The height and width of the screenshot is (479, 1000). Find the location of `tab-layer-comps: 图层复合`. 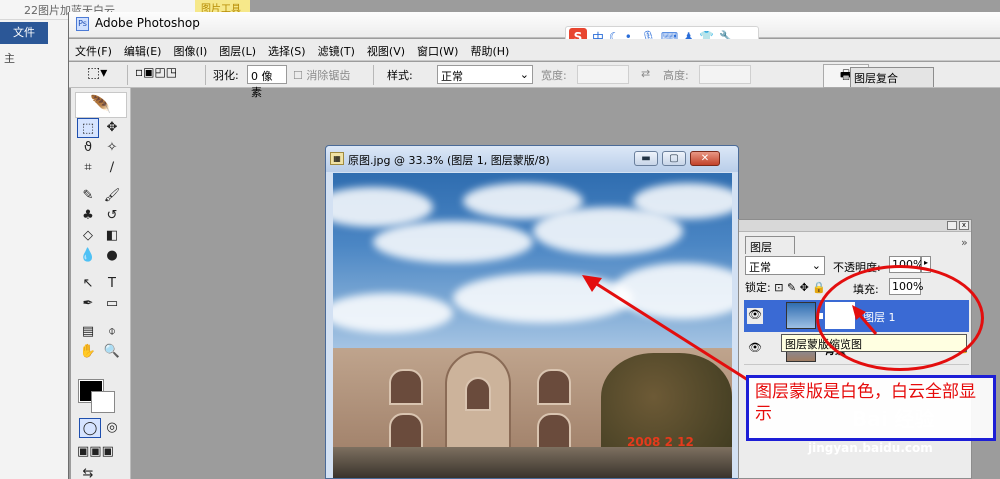

tab-layer-comps: 图层复合 is located at coordinates (892, 77).